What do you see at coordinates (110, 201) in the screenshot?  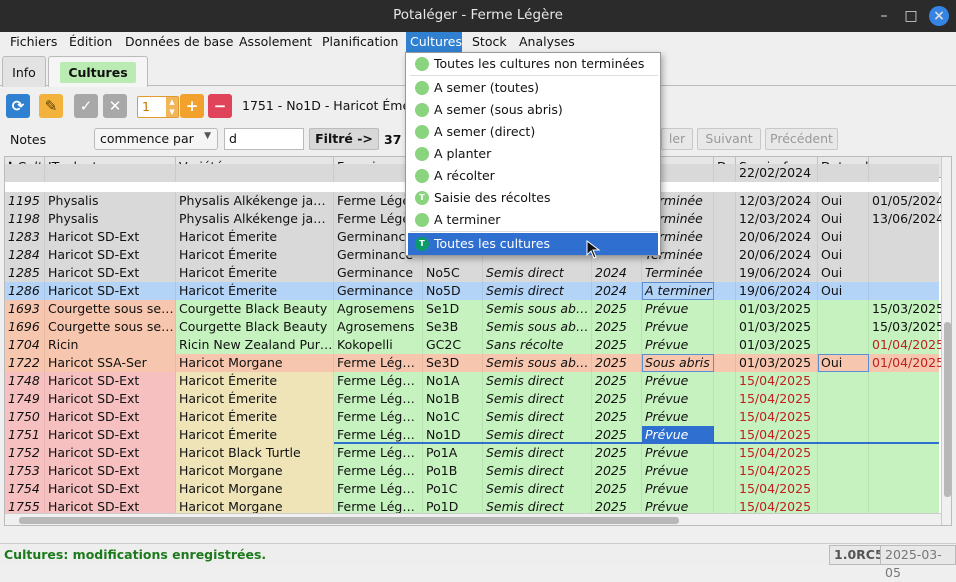 I see `col-it-plante-cell: Physalis` at bounding box center [110, 201].